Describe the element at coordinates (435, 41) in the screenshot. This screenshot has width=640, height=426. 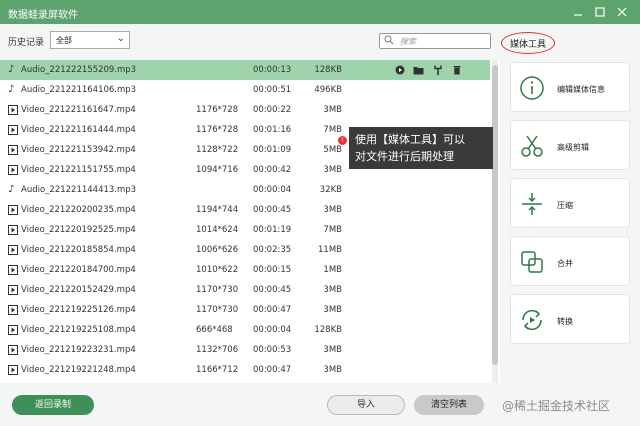
I see `search-input: 搜索` at that location.